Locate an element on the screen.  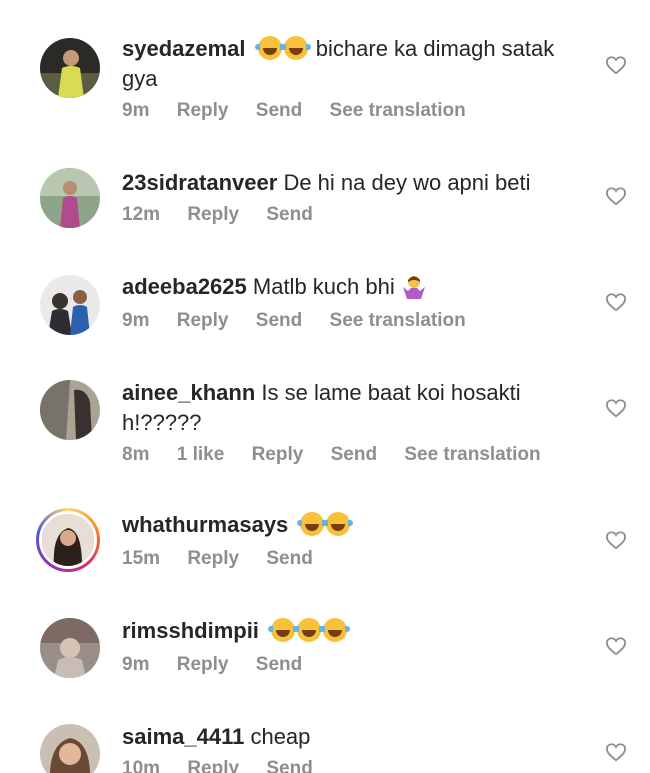
comment-username: syedazemal is located at coordinates (184, 48).